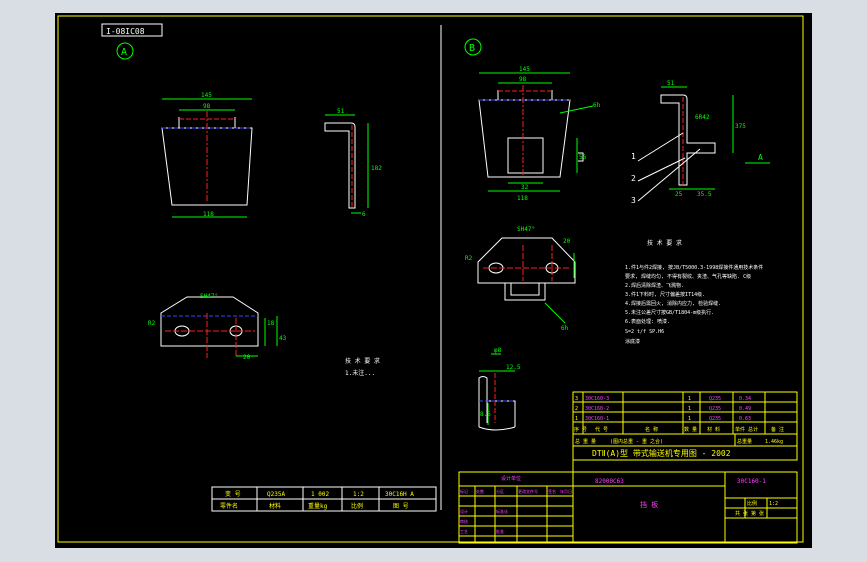 The image size is (867, 562). Describe the element at coordinates (567, 241) in the screenshot. I see `view-b-plan-20: 20` at that location.